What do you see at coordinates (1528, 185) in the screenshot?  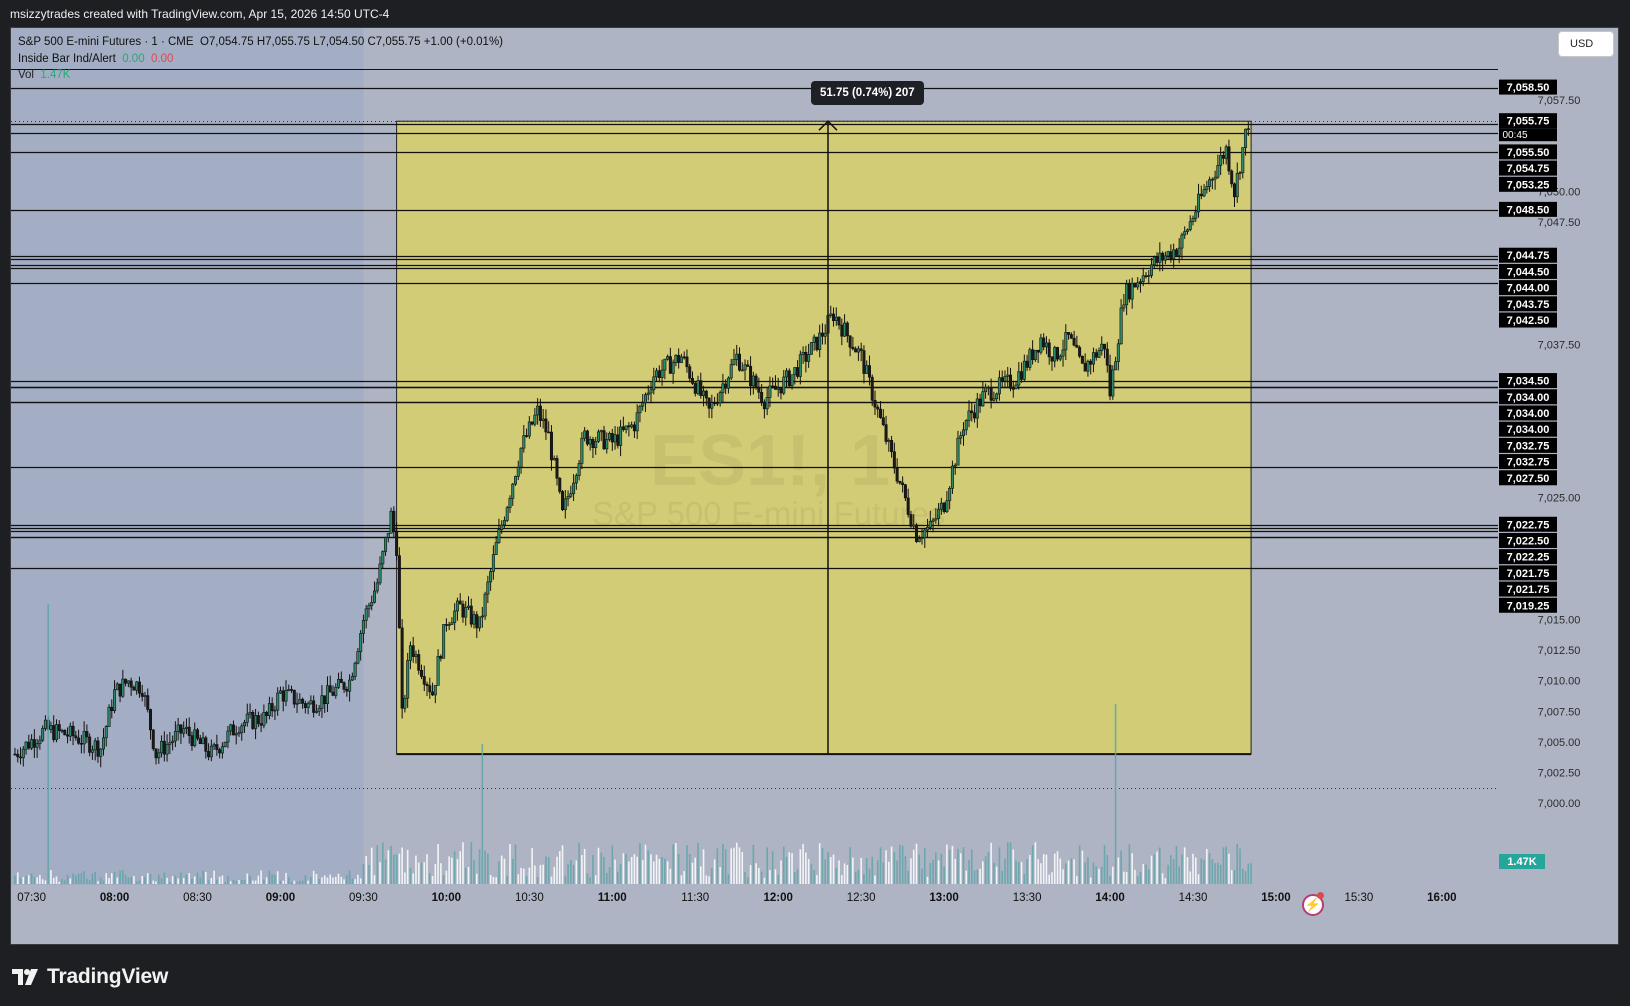 I see `price-badge-4: 7,053.25` at bounding box center [1528, 185].